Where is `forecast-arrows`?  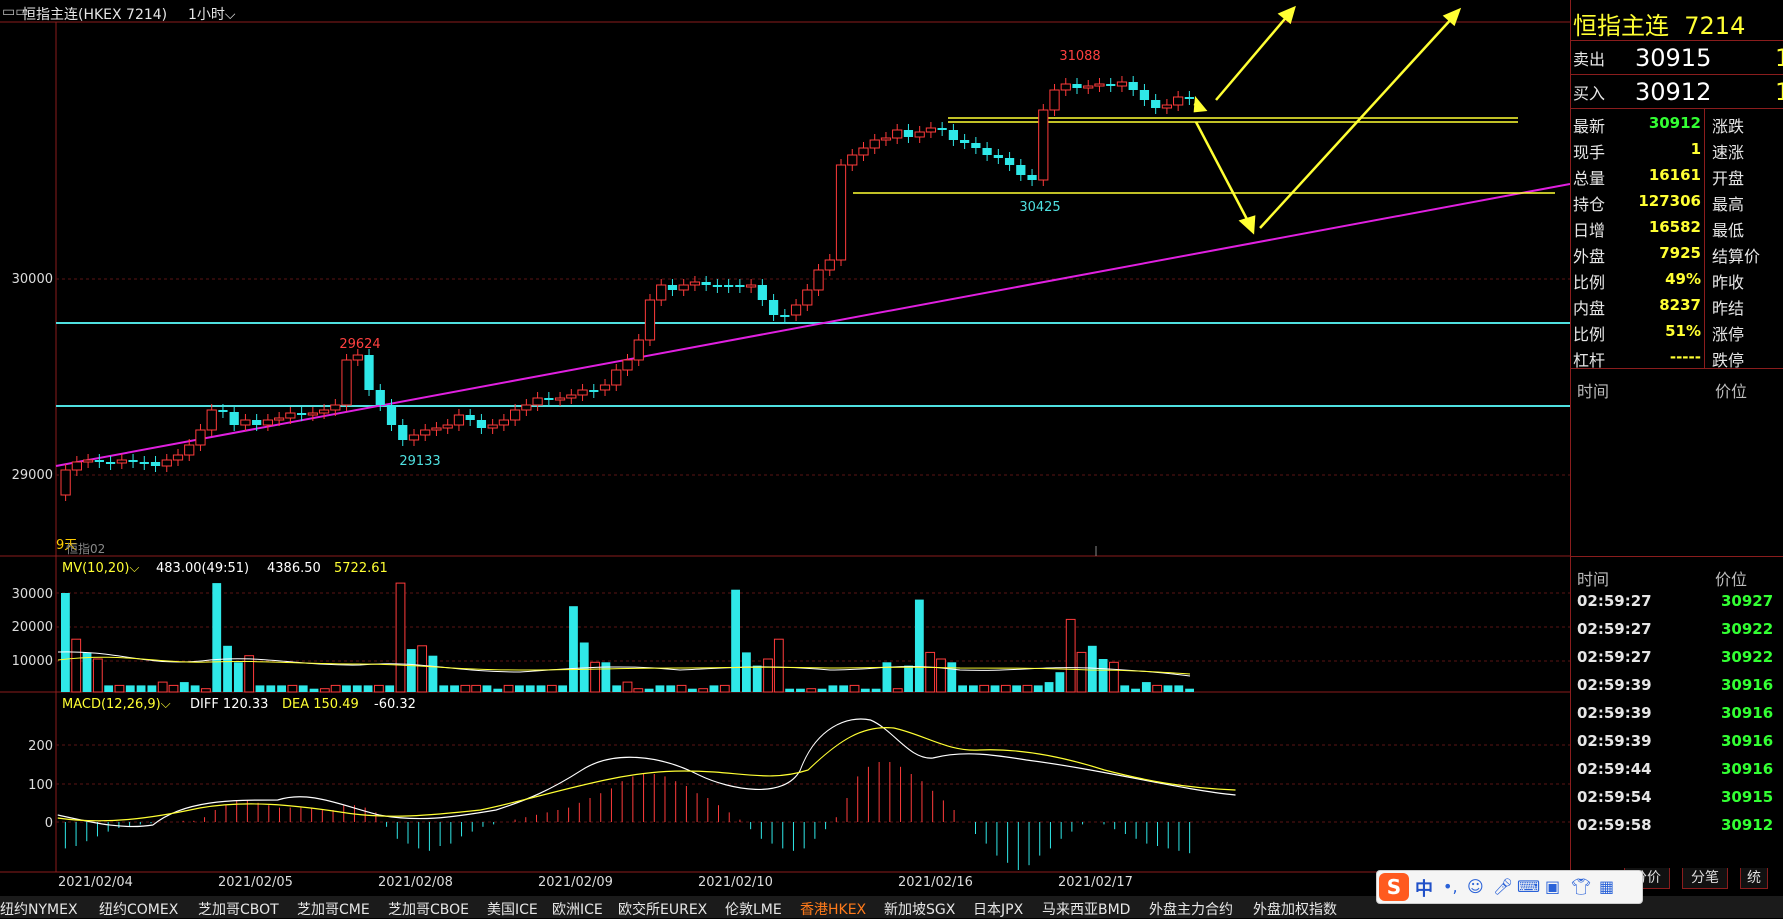 forecast-arrows is located at coordinates (1327, 120).